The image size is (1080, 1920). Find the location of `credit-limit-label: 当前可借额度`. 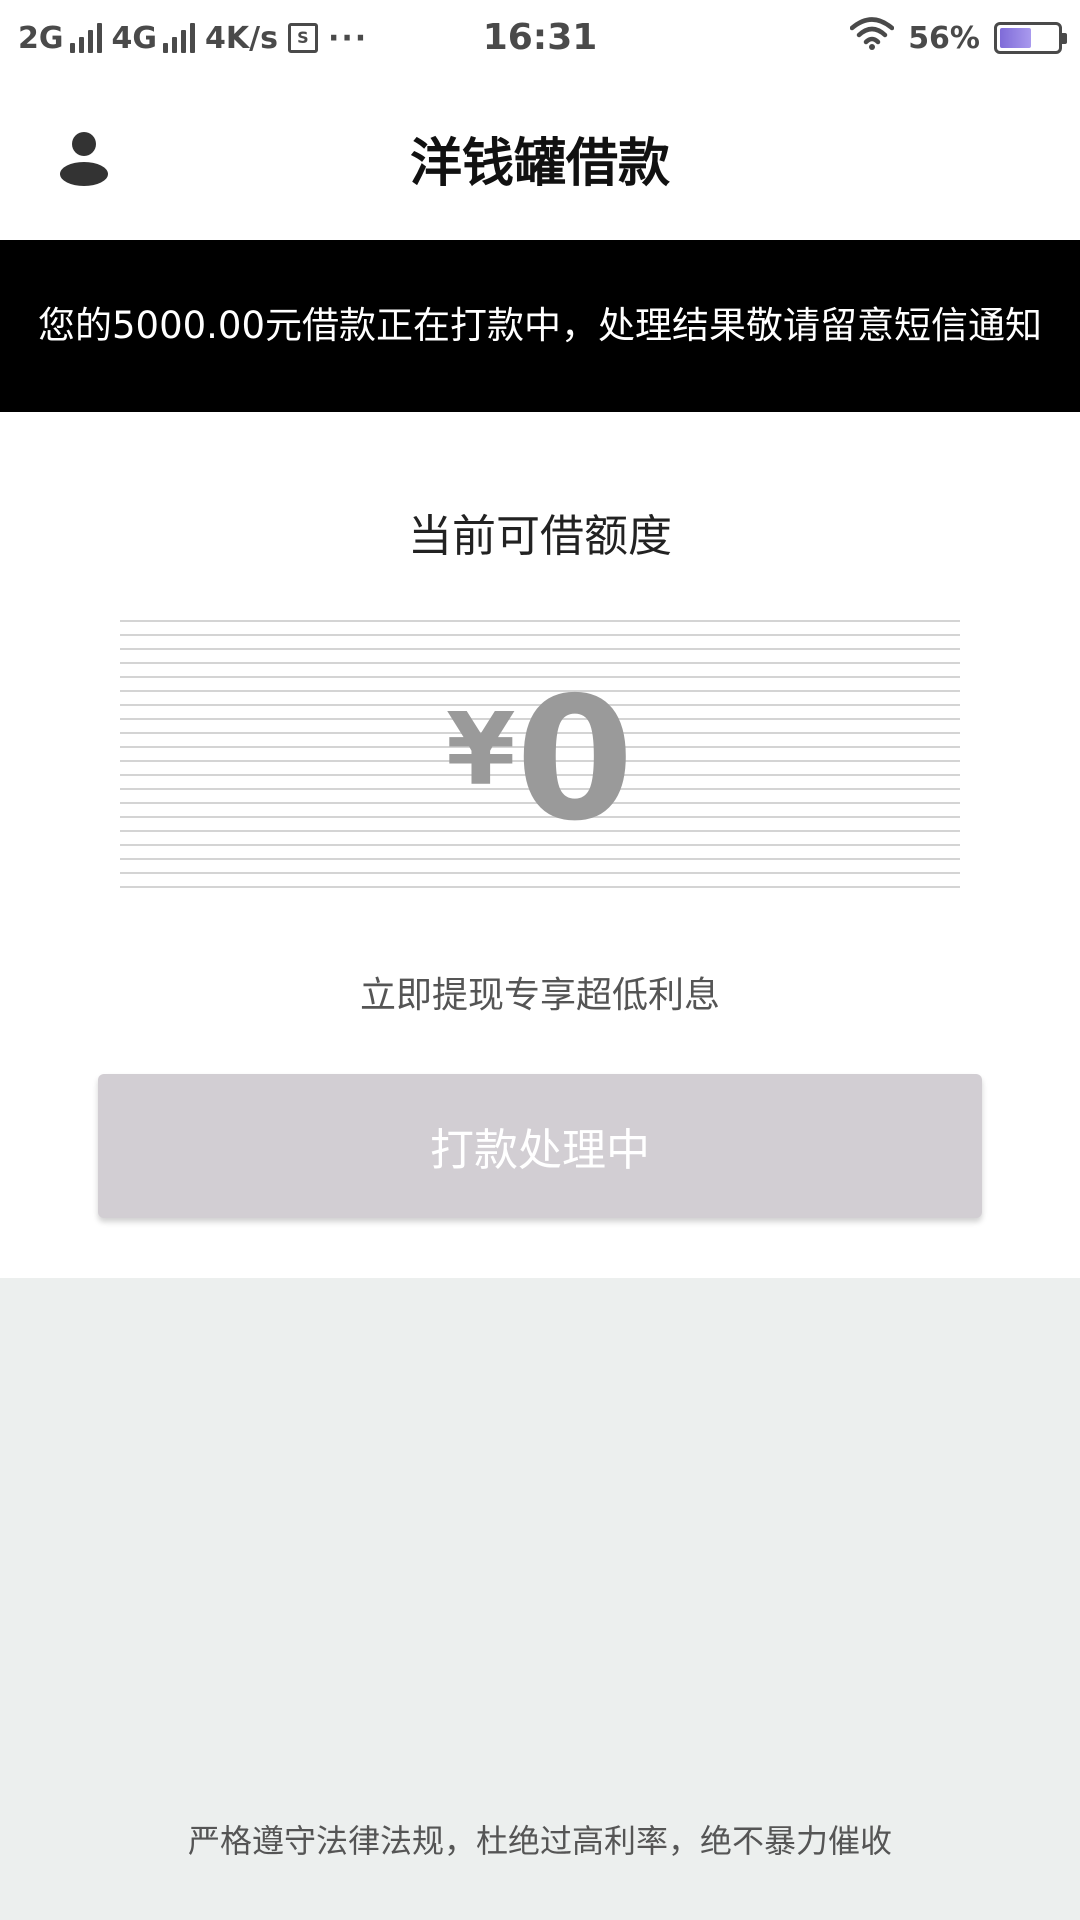

credit-limit-label: 当前可借额度 is located at coordinates (540, 536).